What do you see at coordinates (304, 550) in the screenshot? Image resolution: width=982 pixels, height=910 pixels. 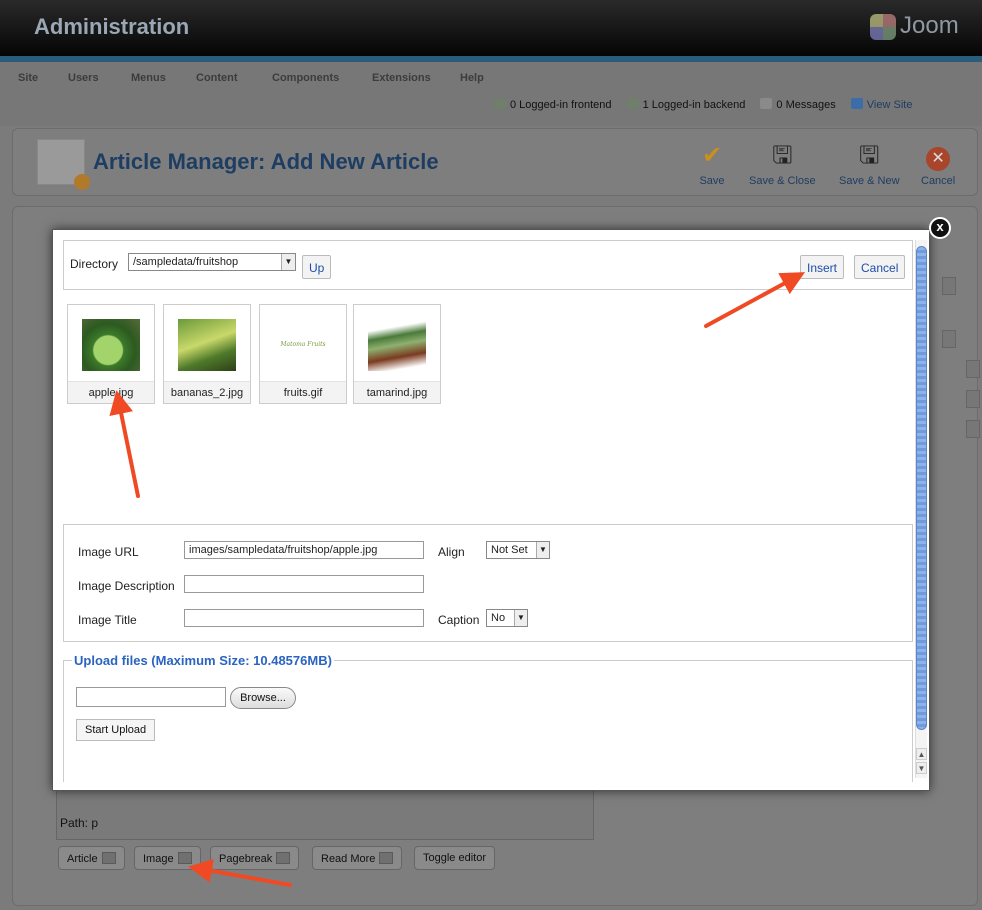 I see `image-url-input: images/sampledata/fruitshop/apple.jpg` at bounding box center [304, 550].